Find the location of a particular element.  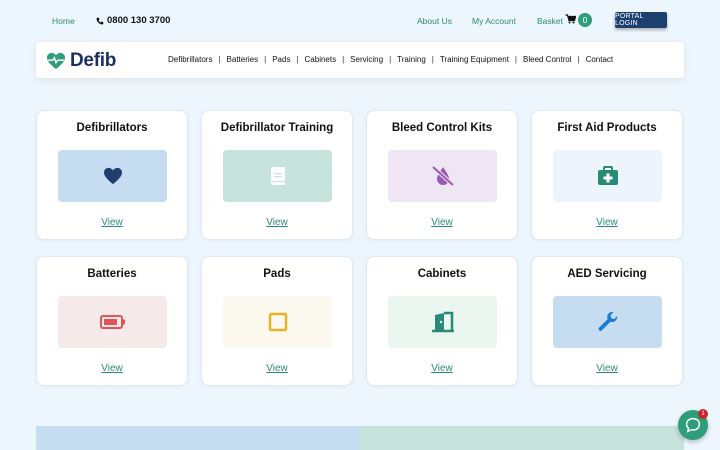

promo-banner-right is located at coordinates (522, 438).